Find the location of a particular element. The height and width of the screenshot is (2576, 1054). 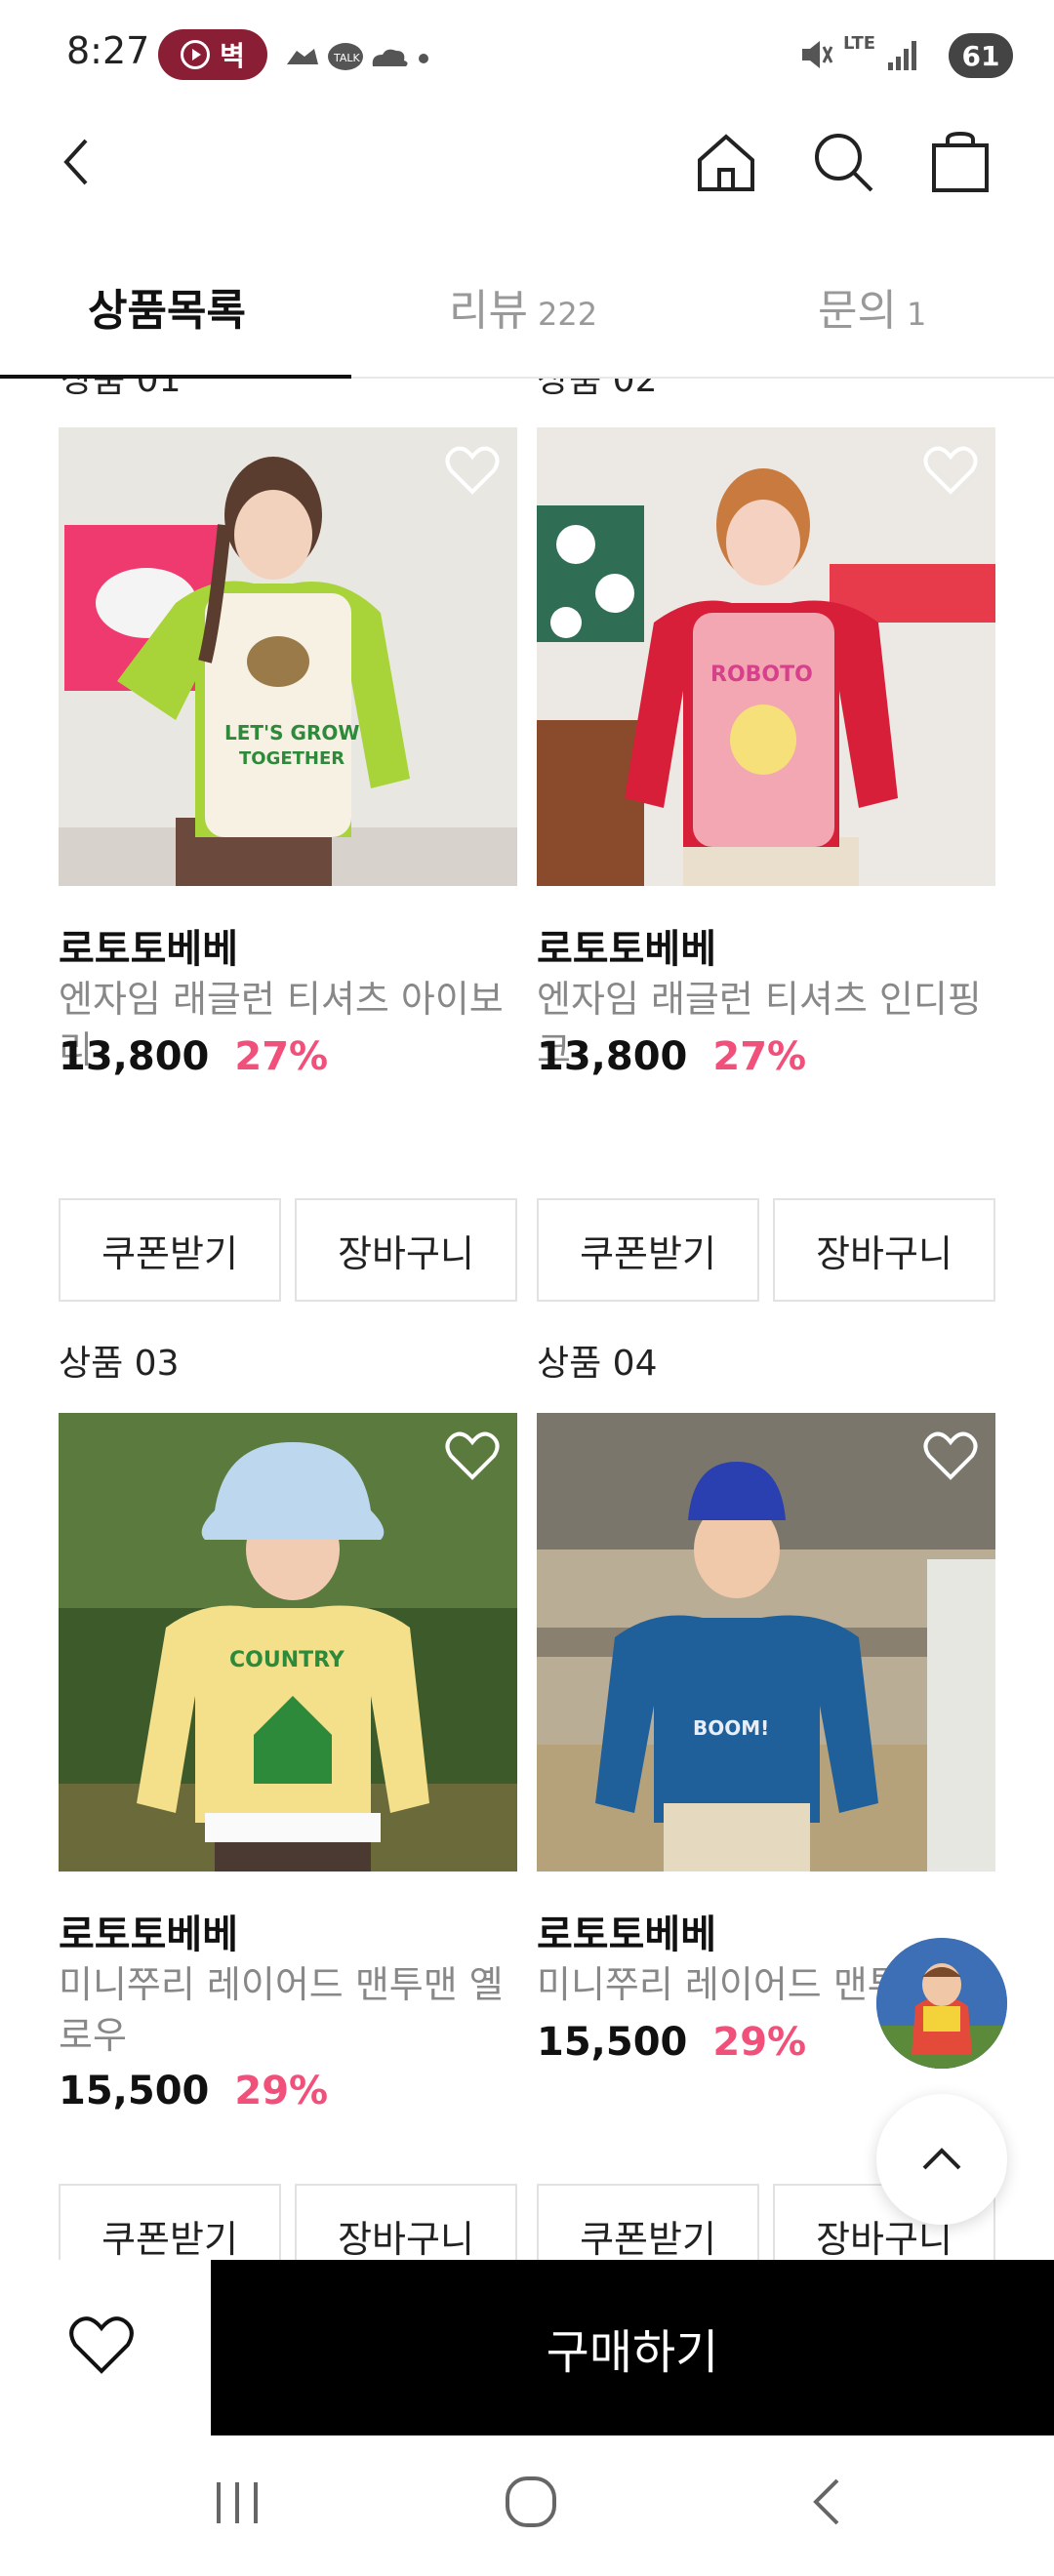

back-button is located at coordinates (76, 162).